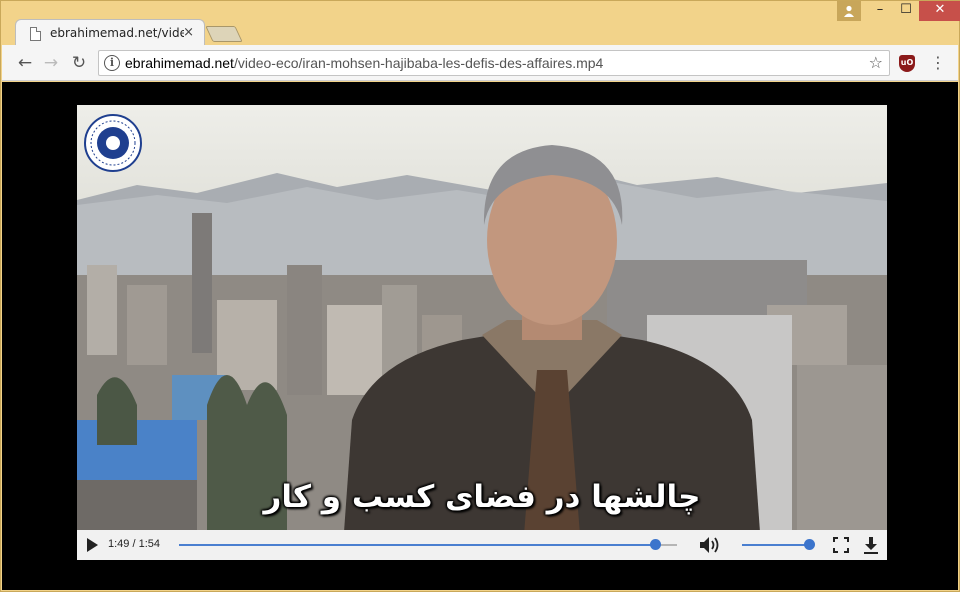 The height and width of the screenshot is (592, 960). What do you see at coordinates (117, 33) in the screenshot?
I see `tab-title: ebrahimemad.net/video-eco` at bounding box center [117, 33].